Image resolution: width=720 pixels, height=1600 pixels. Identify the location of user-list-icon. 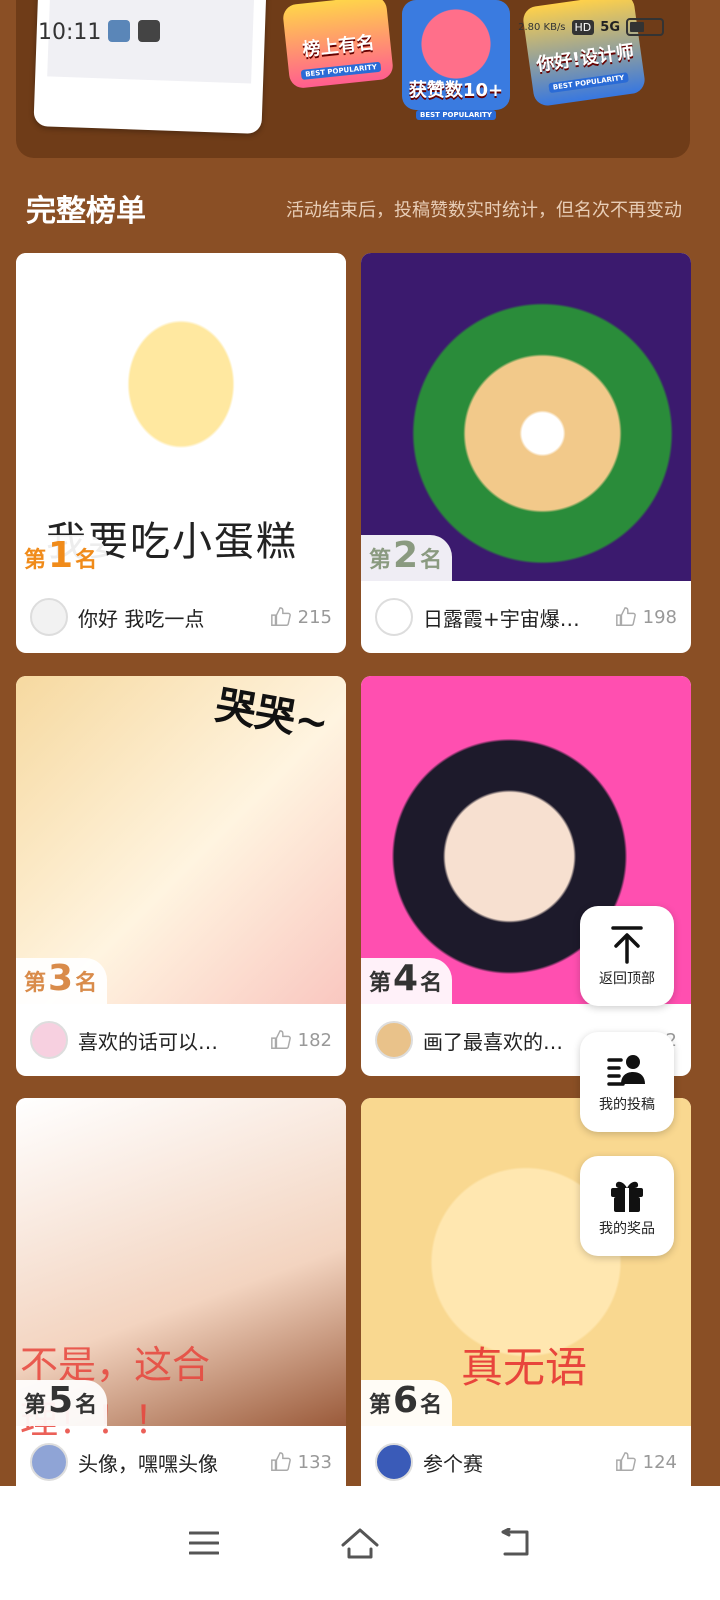
(626, 1070).